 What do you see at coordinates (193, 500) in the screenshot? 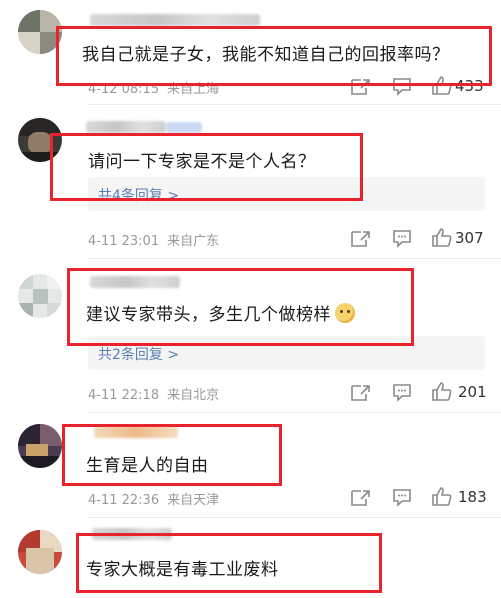
I see `comment-location: 来自天津` at bounding box center [193, 500].